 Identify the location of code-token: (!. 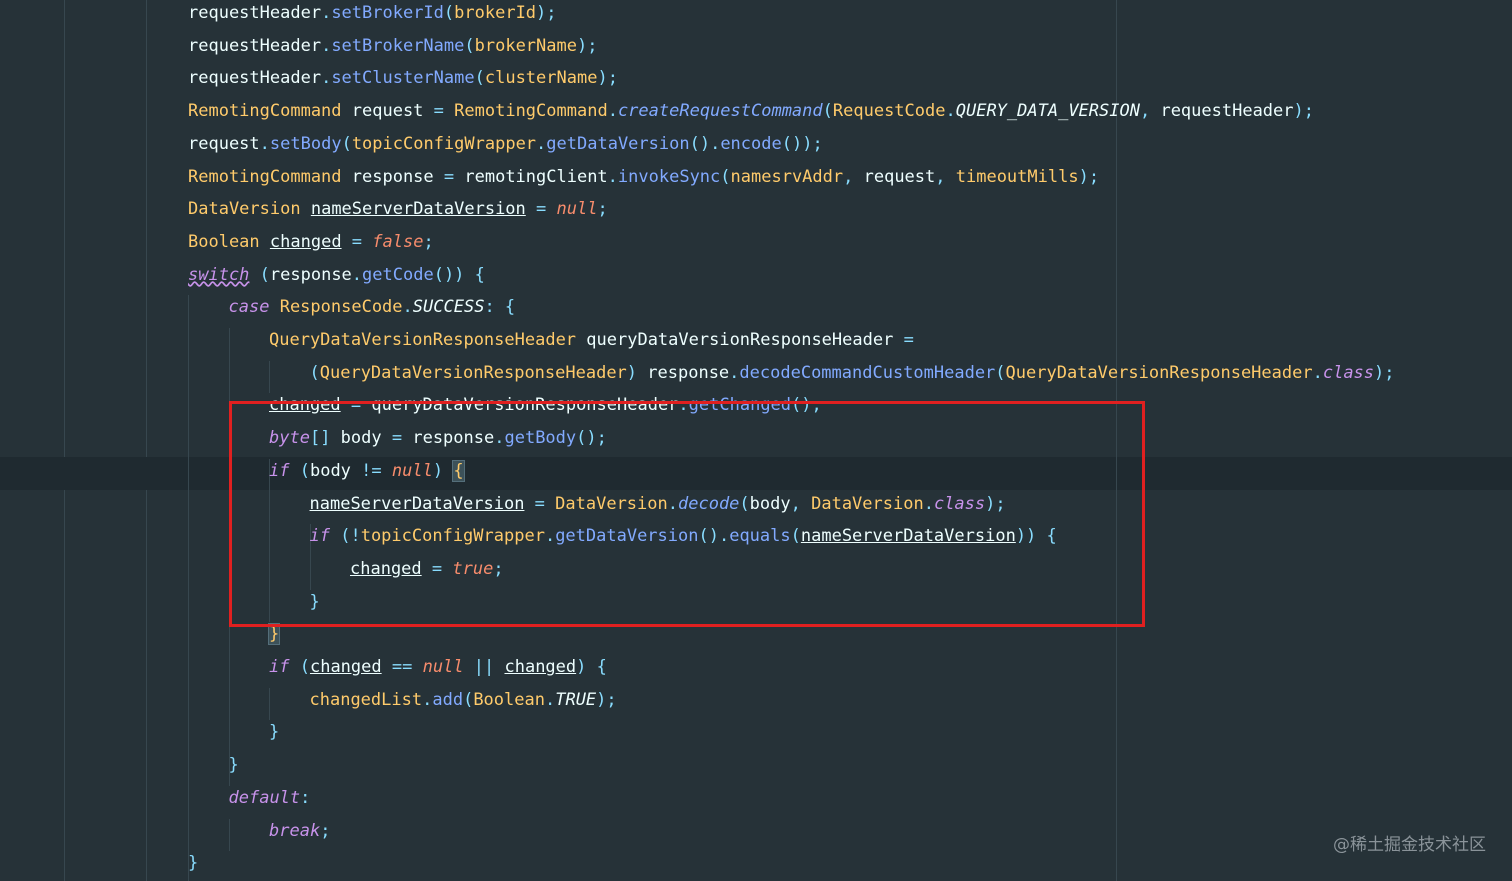
(345, 536).